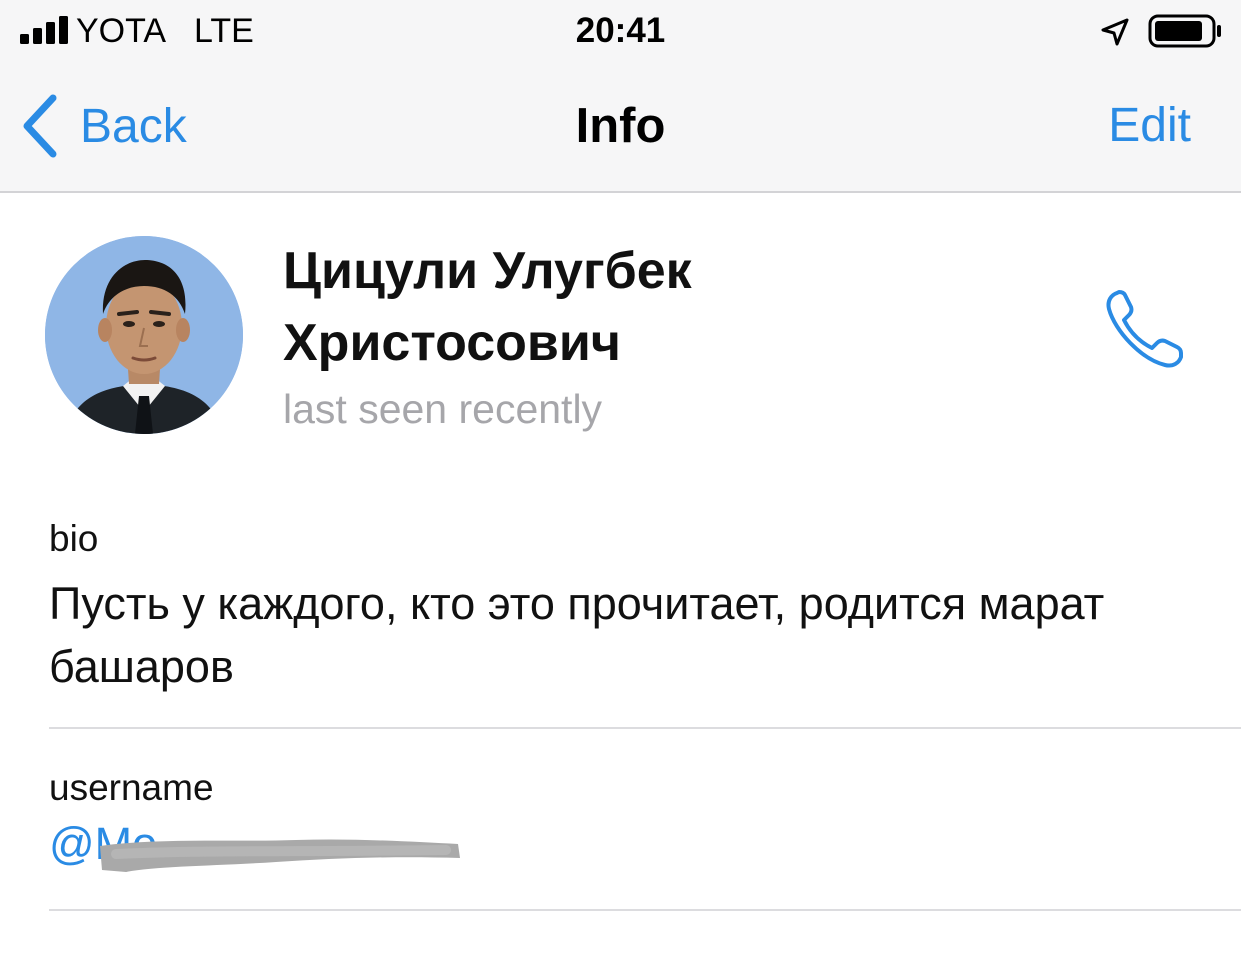 This screenshot has width=1241, height=965. Describe the element at coordinates (280, 855) in the screenshot. I see `redaction-scribble` at that location.